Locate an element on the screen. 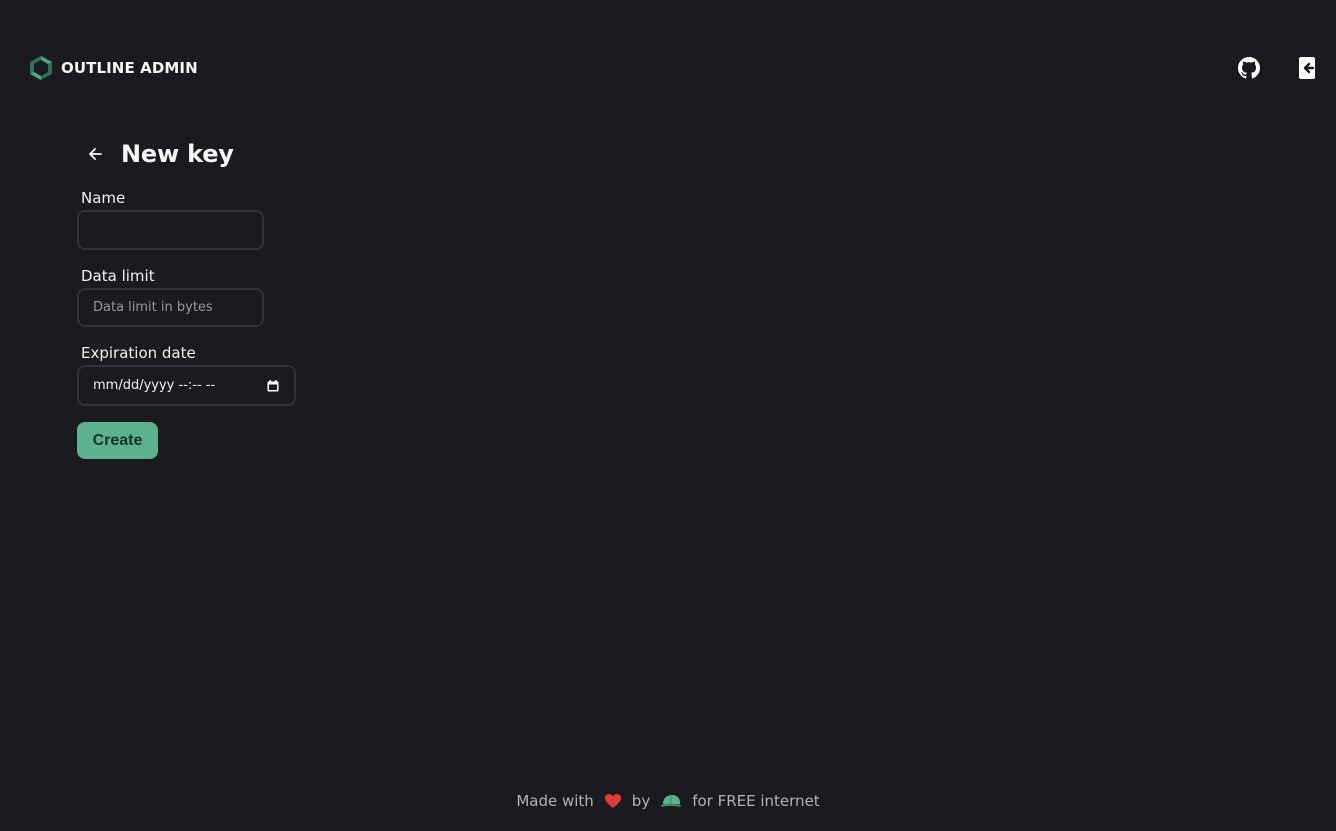  github-icon is located at coordinates (1249, 68).